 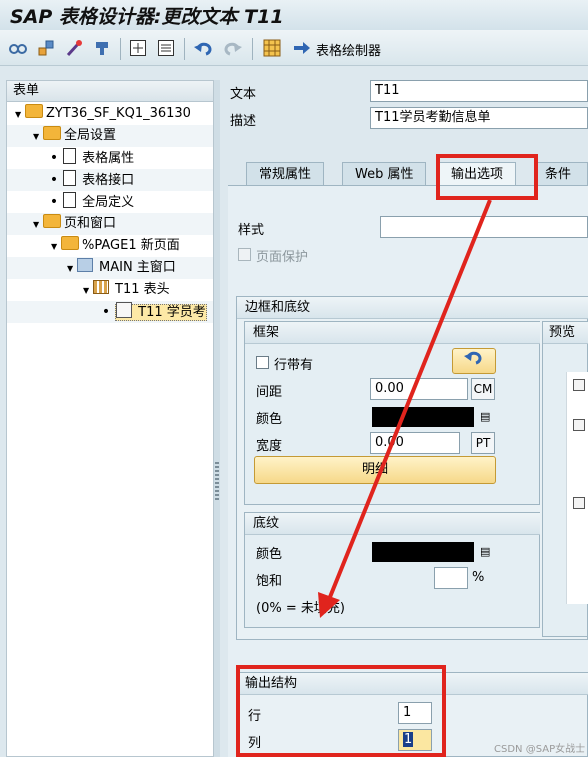 What do you see at coordinates (415, 443) in the screenshot?
I see `width-field: 0.00` at bounding box center [415, 443].